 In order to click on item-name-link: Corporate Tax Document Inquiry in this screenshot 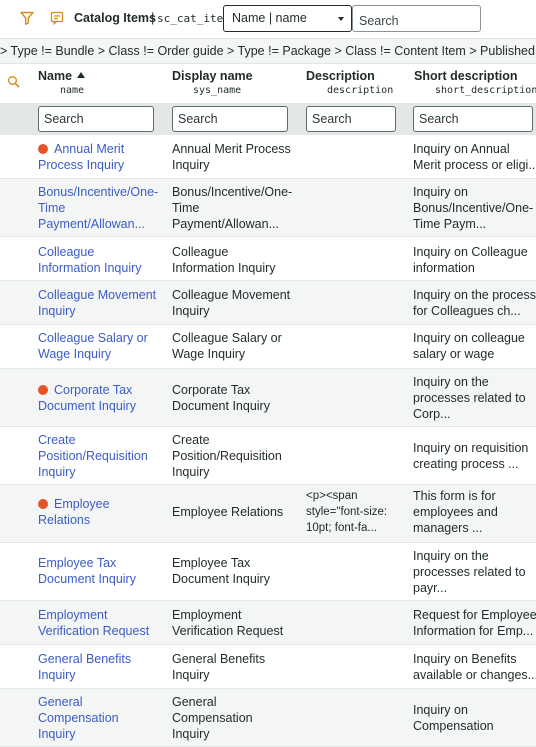, I will do `click(87, 398)`.